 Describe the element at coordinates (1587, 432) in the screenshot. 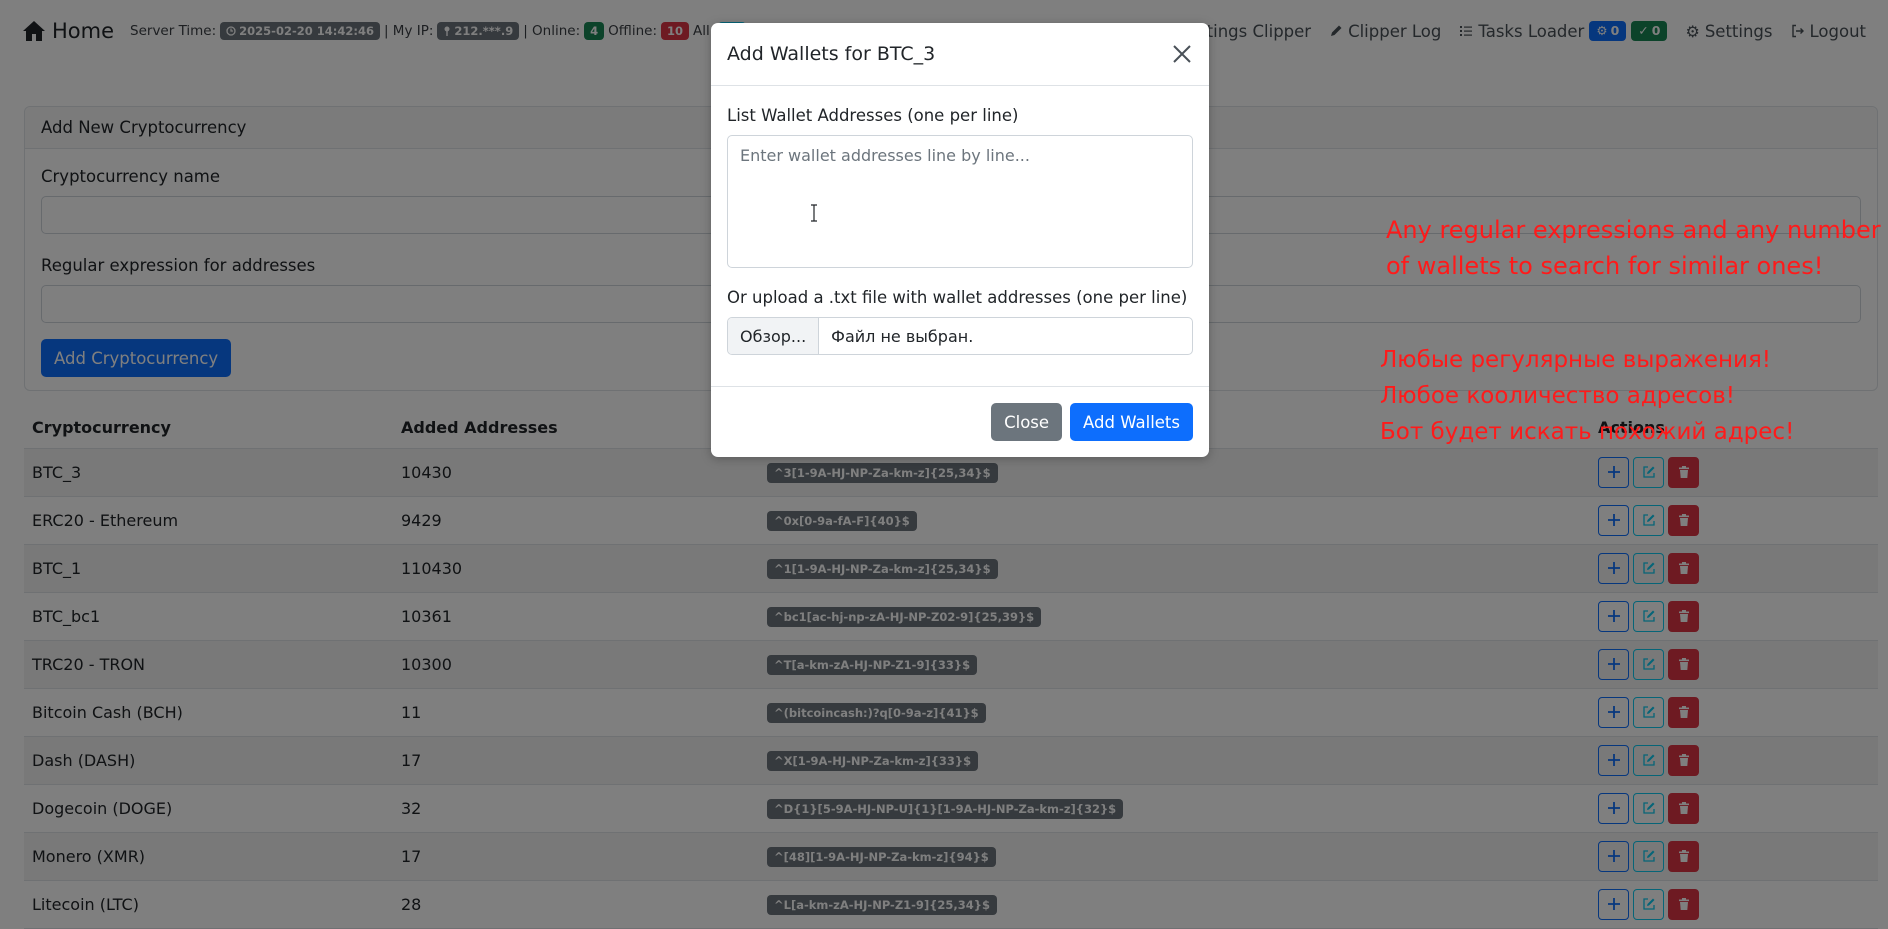

I see `annotation-ru-line3: Бот будет искать похожий адрес!` at that location.